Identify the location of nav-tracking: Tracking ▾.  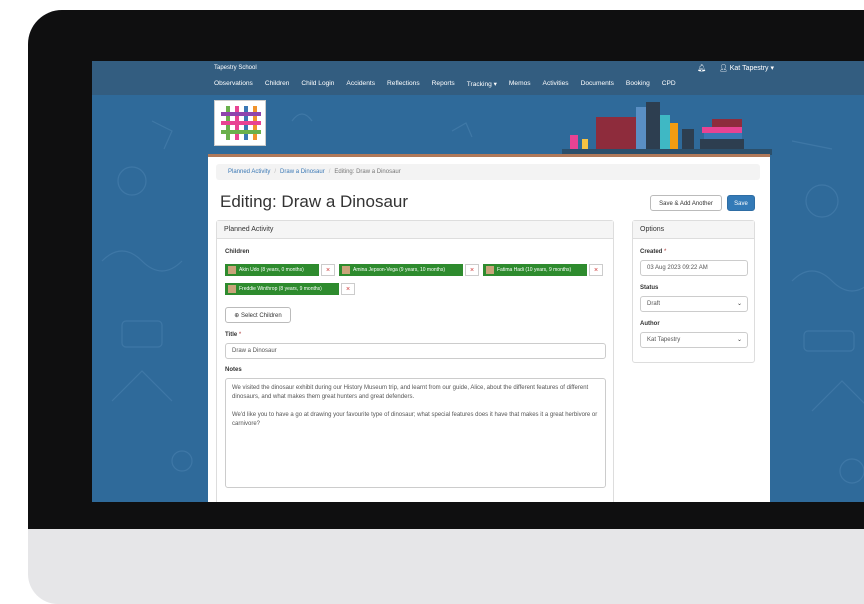
(482, 86).